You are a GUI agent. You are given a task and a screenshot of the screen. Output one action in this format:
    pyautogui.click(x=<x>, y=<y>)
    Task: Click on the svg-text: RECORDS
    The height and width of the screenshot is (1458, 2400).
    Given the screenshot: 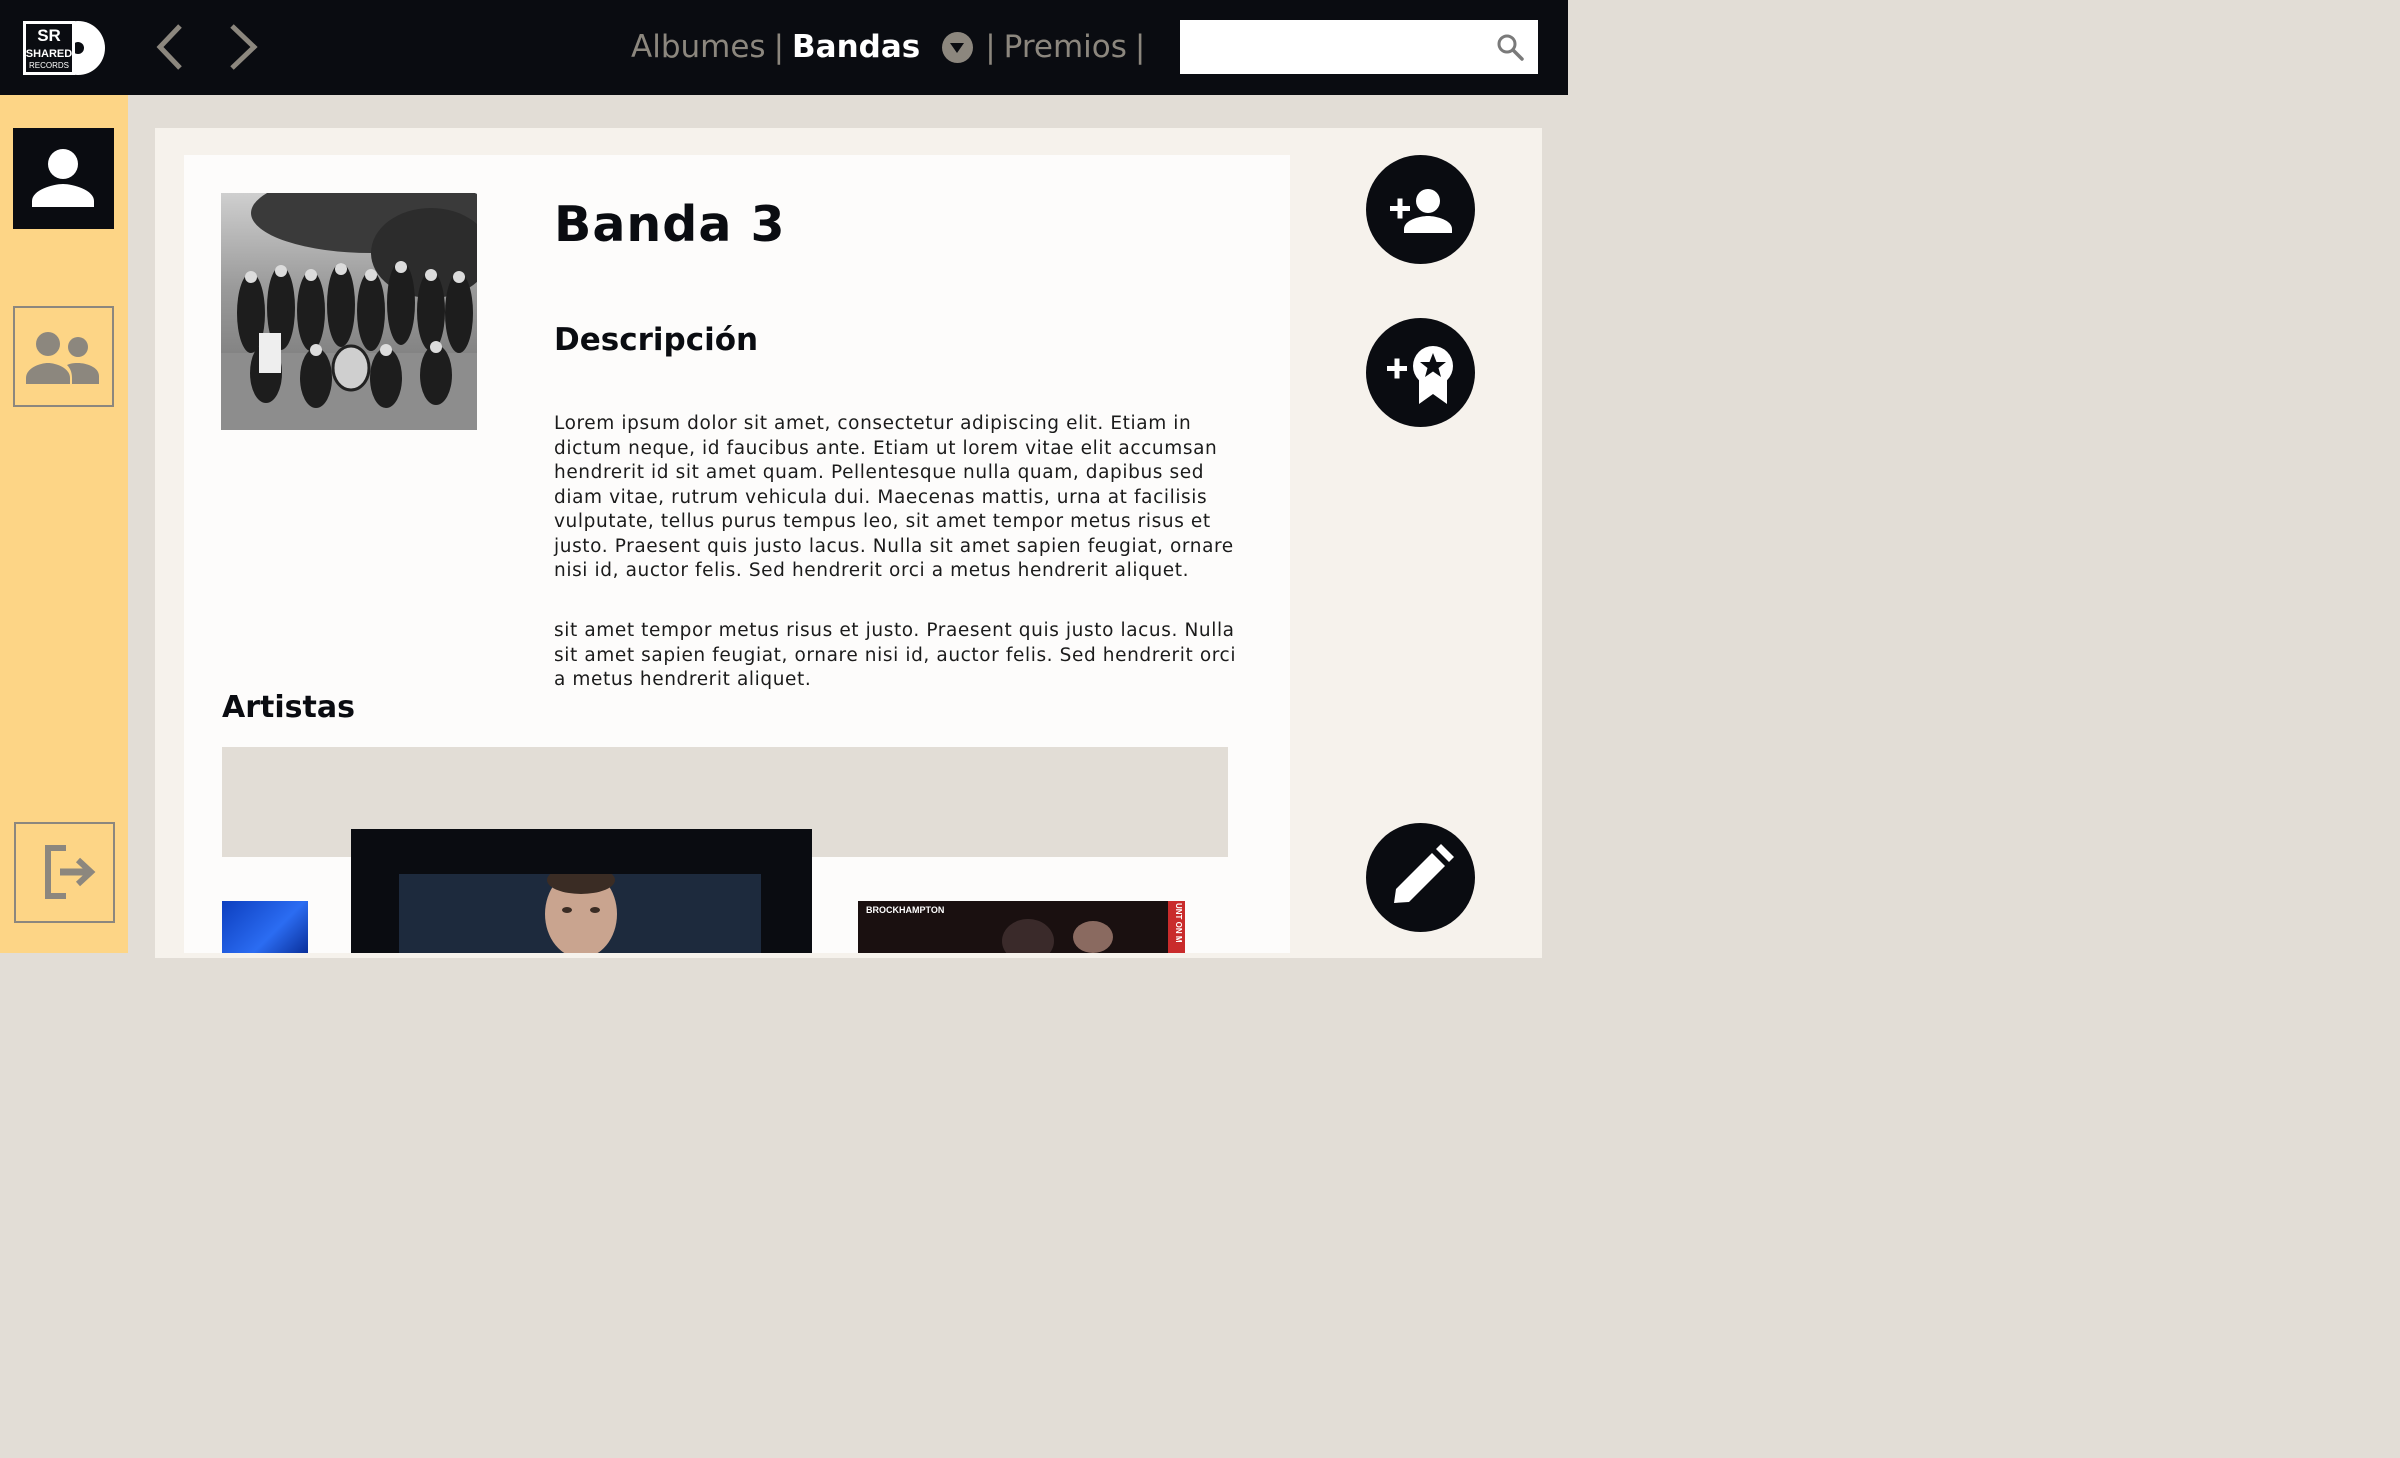 What is the action you would take?
    pyautogui.click(x=49, y=65)
    